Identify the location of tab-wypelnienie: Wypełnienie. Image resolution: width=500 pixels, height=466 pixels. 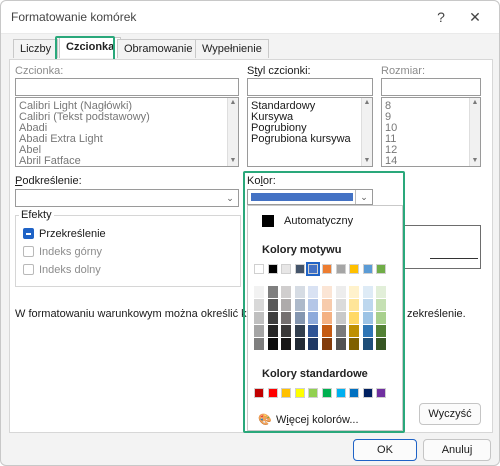
(232, 48).